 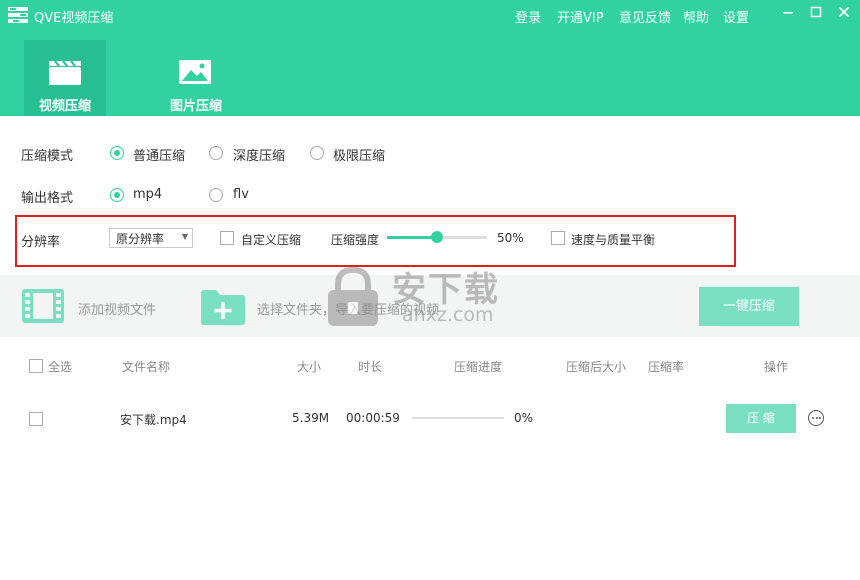 I want to click on minimize-icon, so click(x=788, y=13).